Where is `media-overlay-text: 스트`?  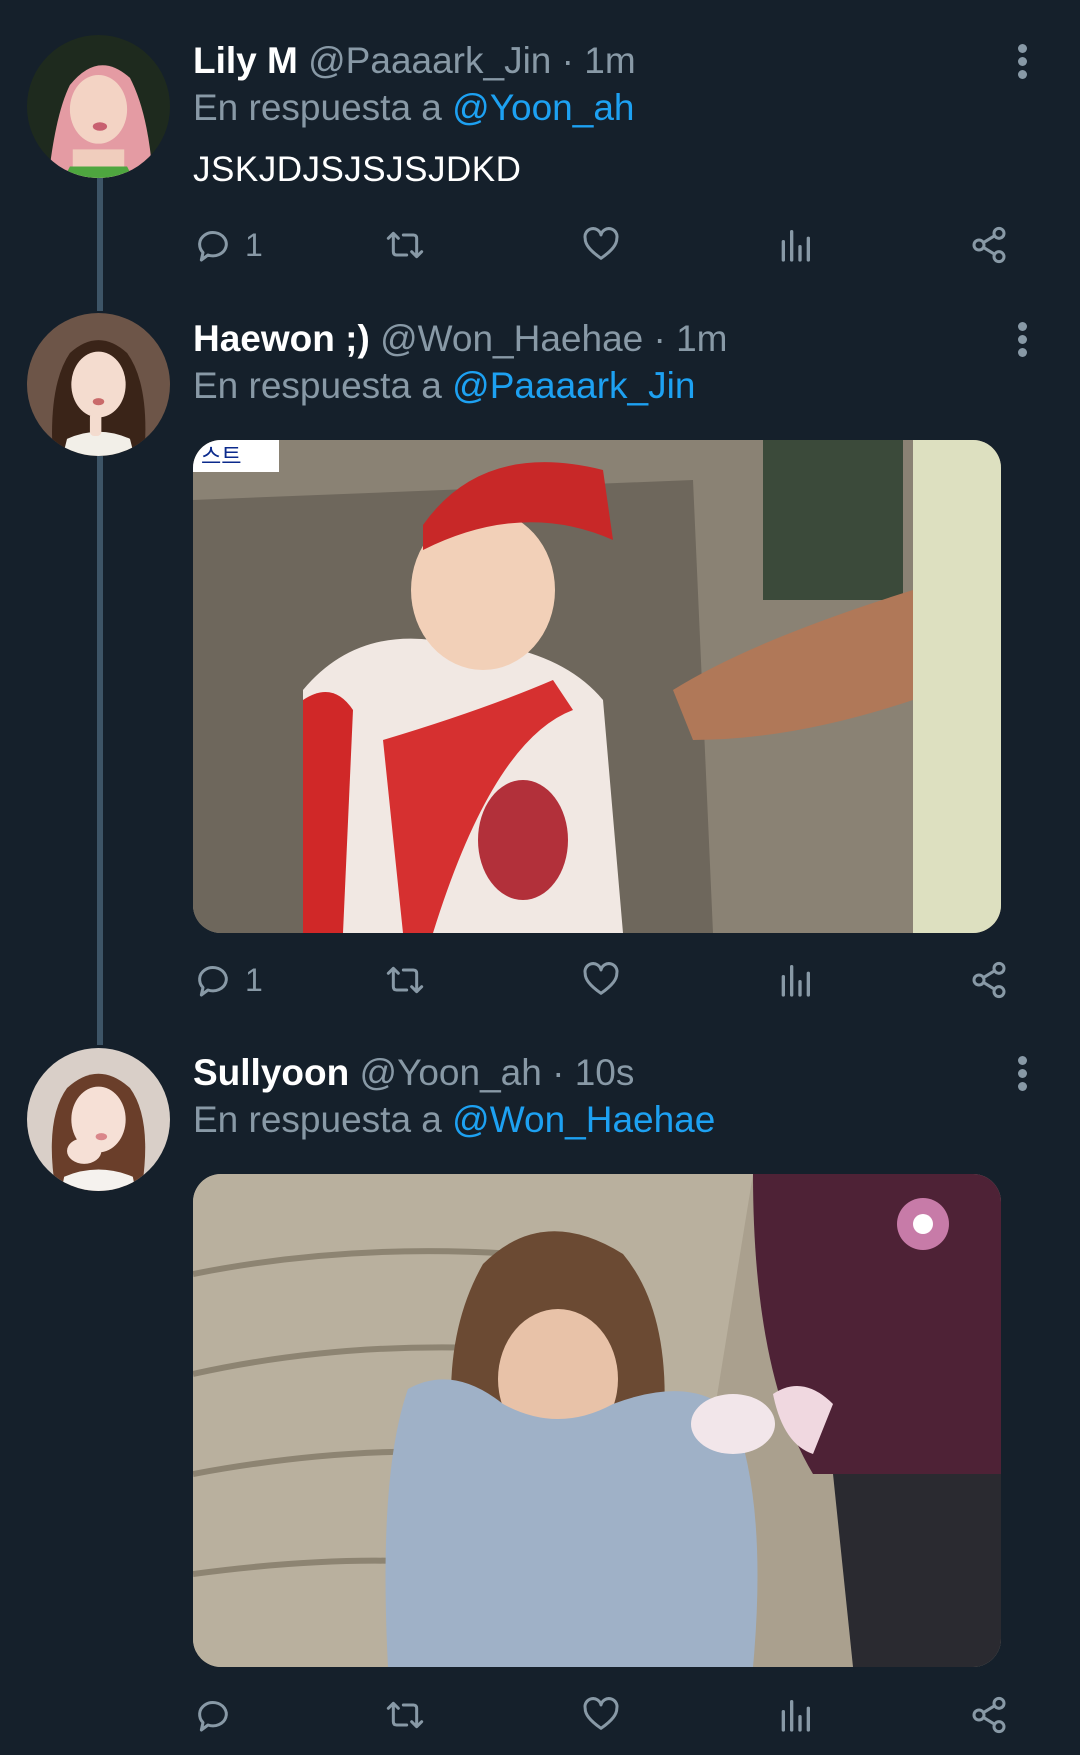 media-overlay-text: 스트 is located at coordinates (221, 457).